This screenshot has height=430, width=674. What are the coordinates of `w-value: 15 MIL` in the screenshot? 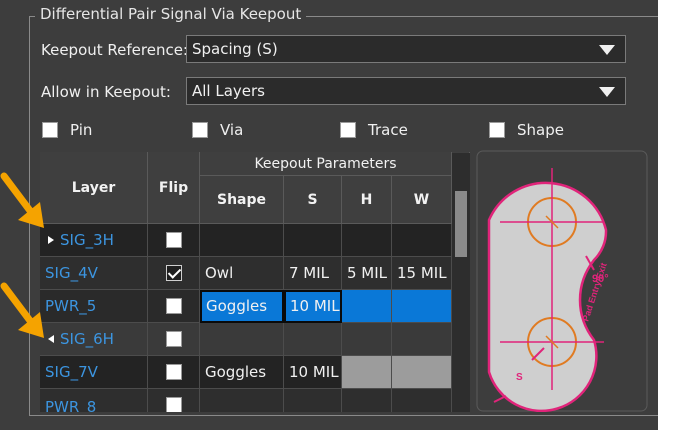 It's located at (422, 273).